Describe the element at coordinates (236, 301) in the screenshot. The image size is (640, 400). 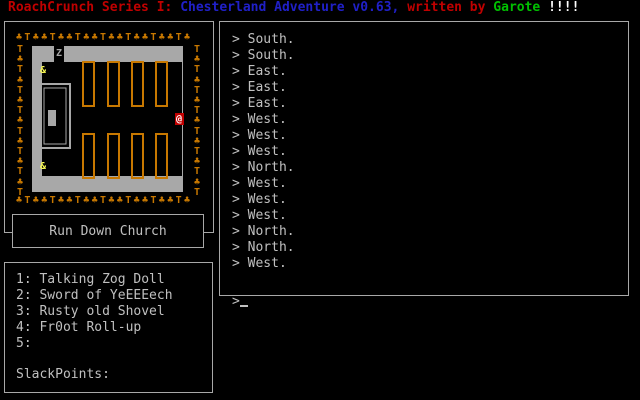
I see `prompt-char: >` at that location.